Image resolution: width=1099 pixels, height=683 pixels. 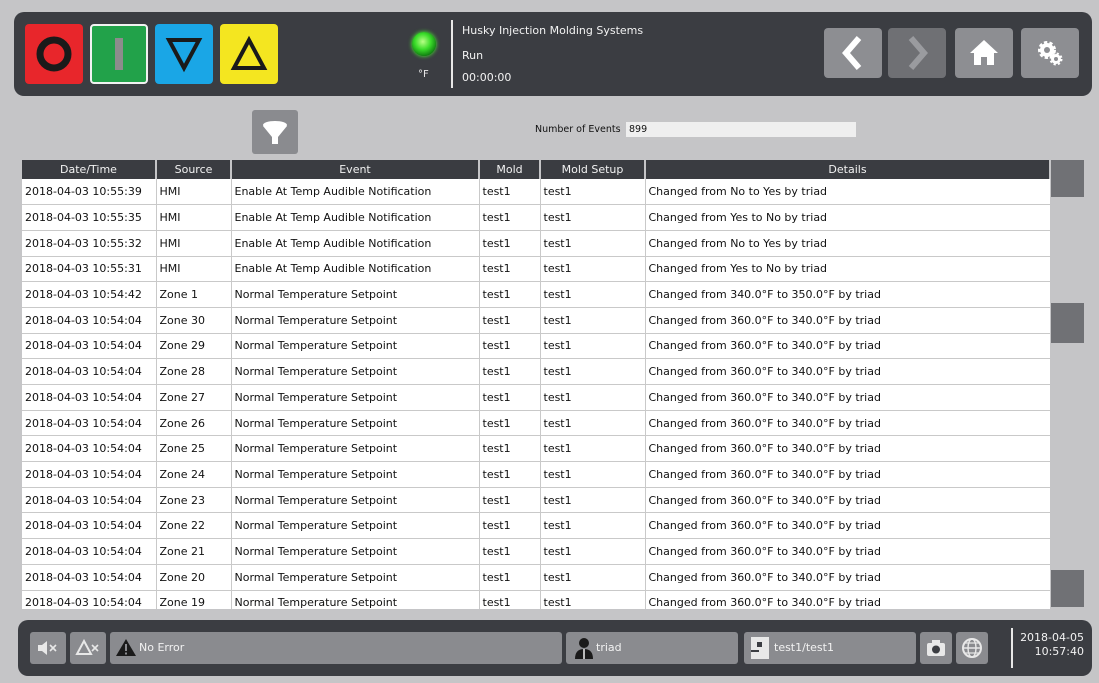 What do you see at coordinates (184, 54) in the screenshot?
I see `triangle-down-button` at bounding box center [184, 54].